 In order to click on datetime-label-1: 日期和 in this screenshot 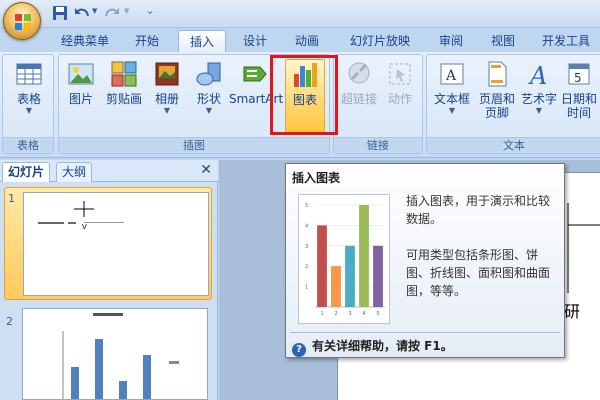, I will do `click(578, 99)`.